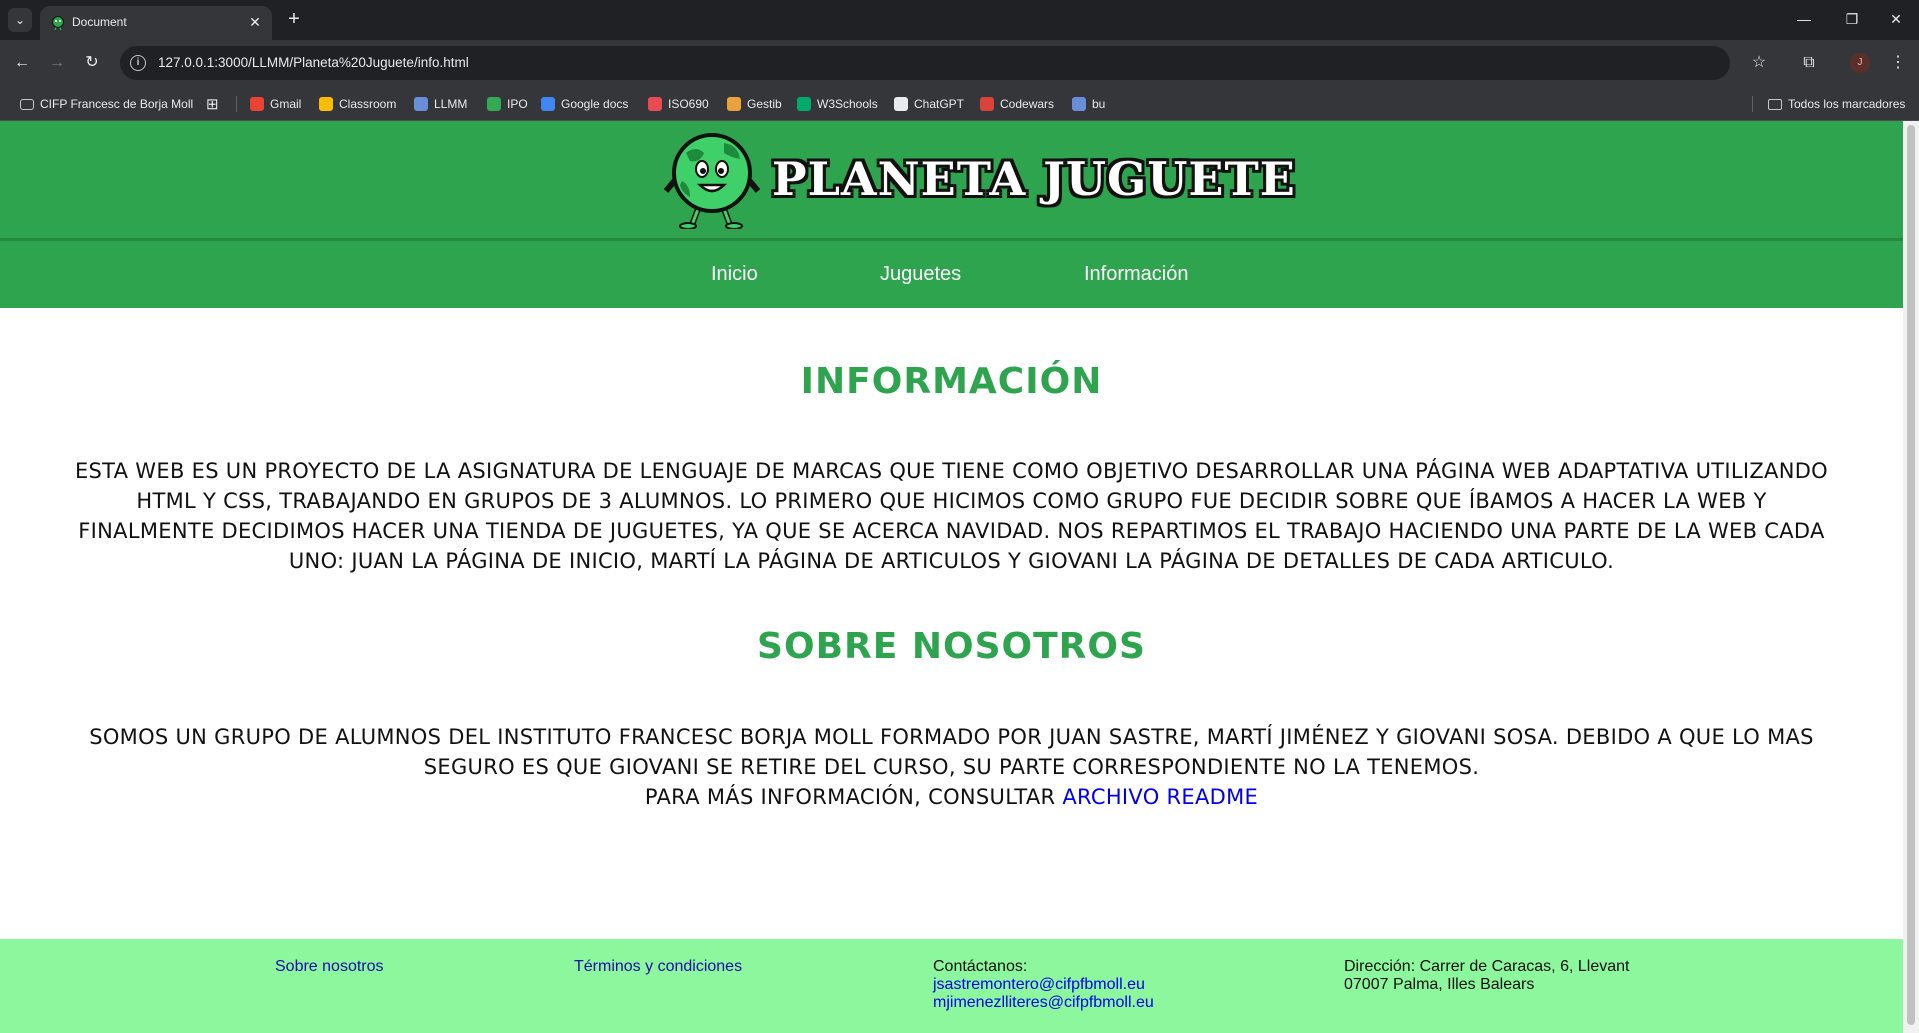  What do you see at coordinates (257, 104) in the screenshot?
I see `gmail-icon` at bounding box center [257, 104].